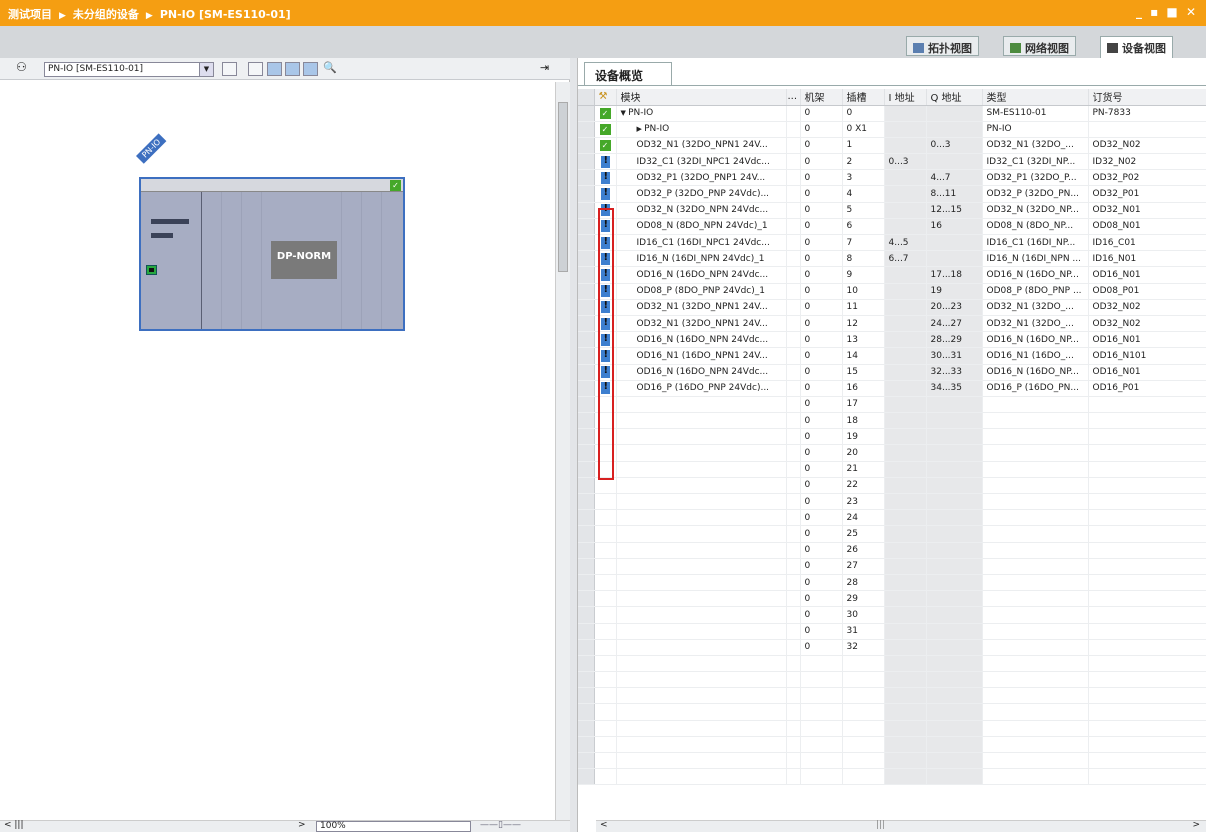 The width and height of the screenshot is (1206, 832). Describe the element at coordinates (901, 826) in the screenshot. I see `horizontal-scrollbar: < ||| >` at that location.